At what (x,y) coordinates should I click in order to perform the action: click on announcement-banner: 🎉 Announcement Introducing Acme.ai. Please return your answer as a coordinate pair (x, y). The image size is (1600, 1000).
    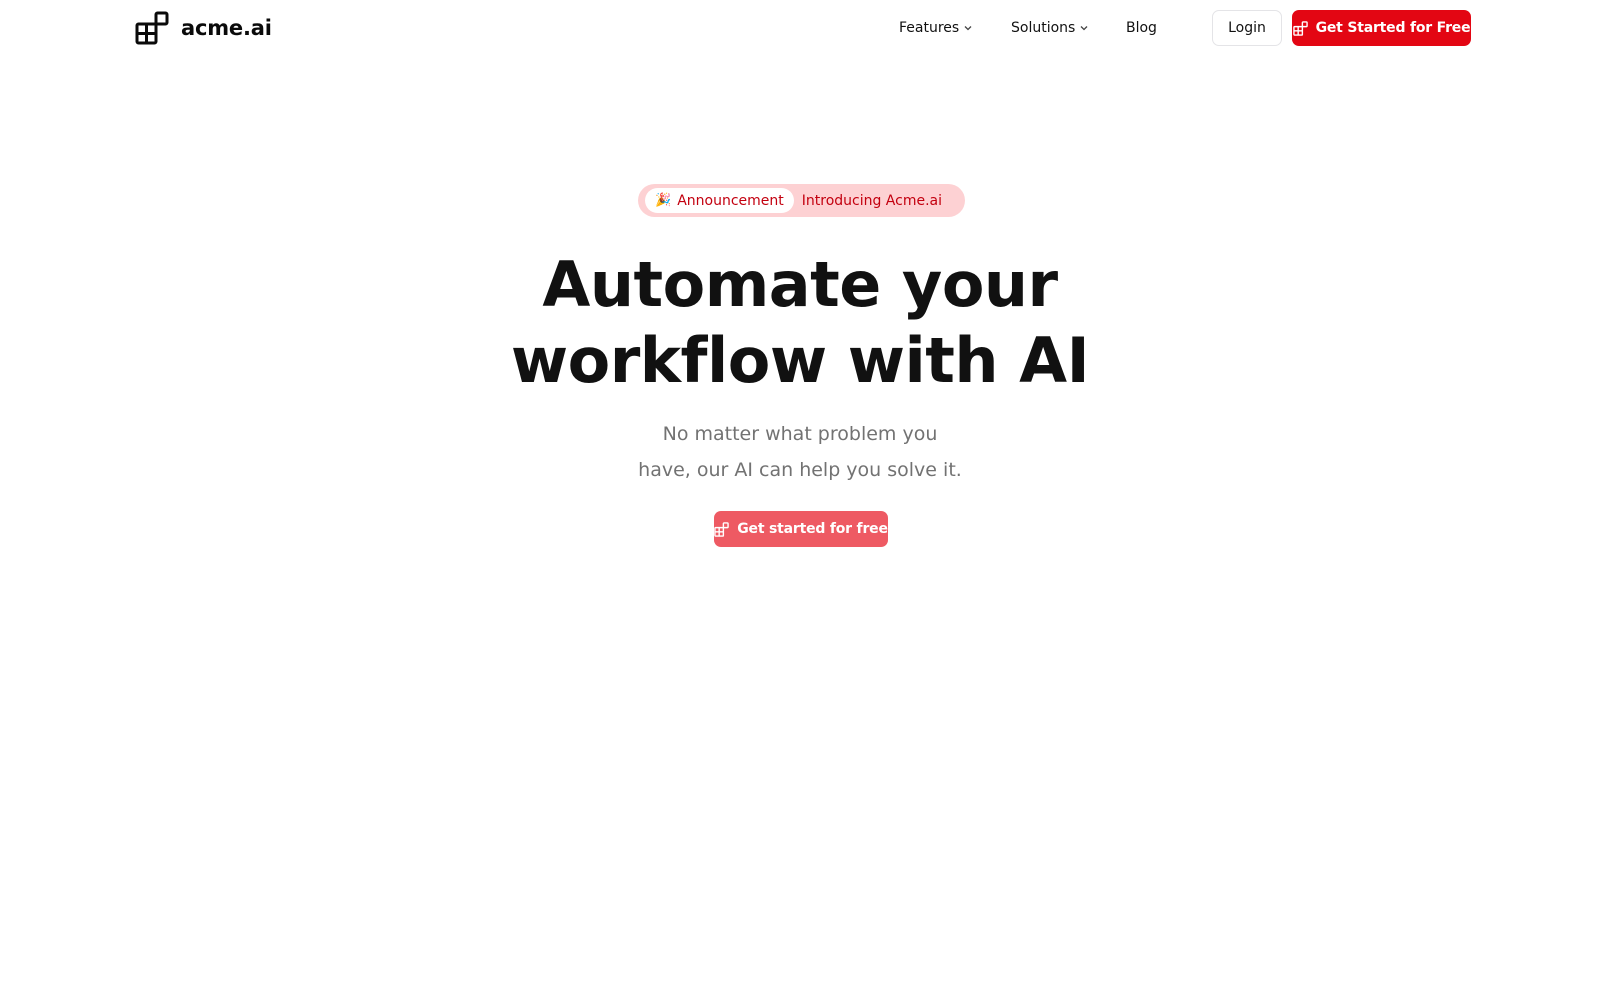
    Looking at the image, I should click on (801, 200).